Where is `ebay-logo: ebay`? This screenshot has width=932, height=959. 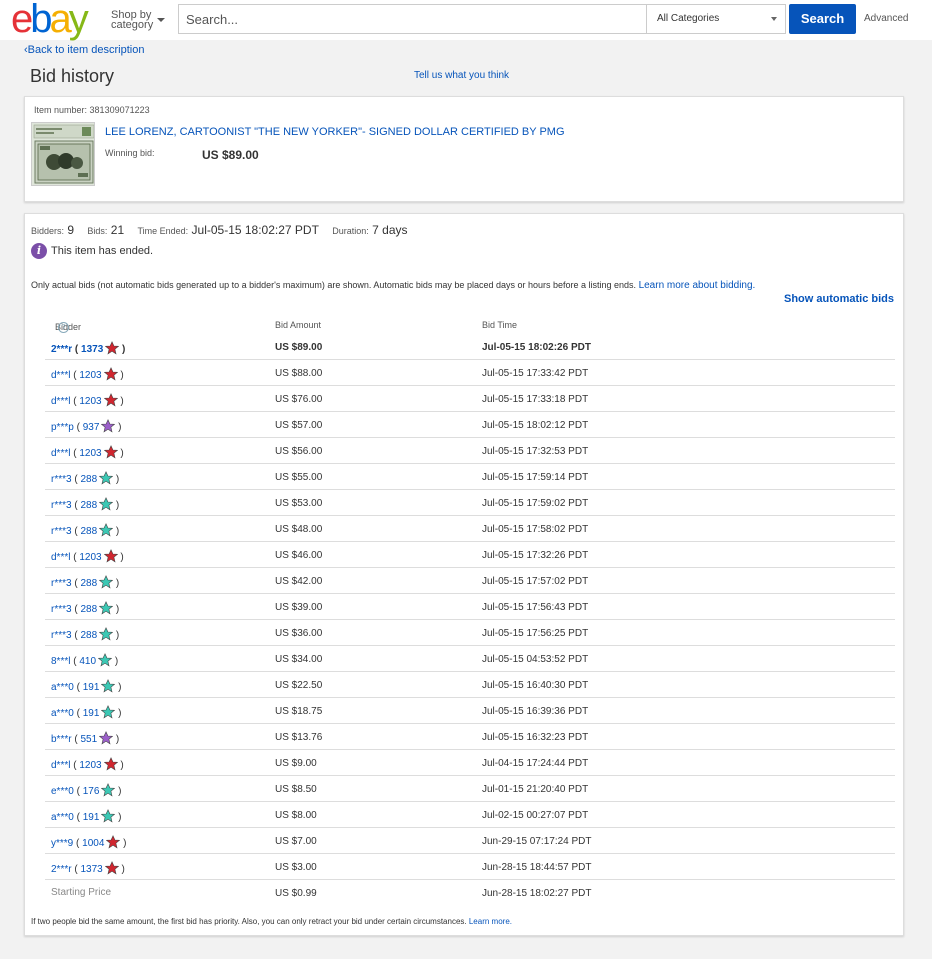
ebay-logo: ebay is located at coordinates (50, 19).